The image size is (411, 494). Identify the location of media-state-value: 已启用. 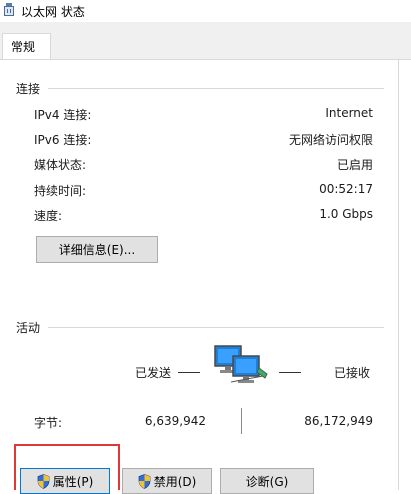
(354, 165).